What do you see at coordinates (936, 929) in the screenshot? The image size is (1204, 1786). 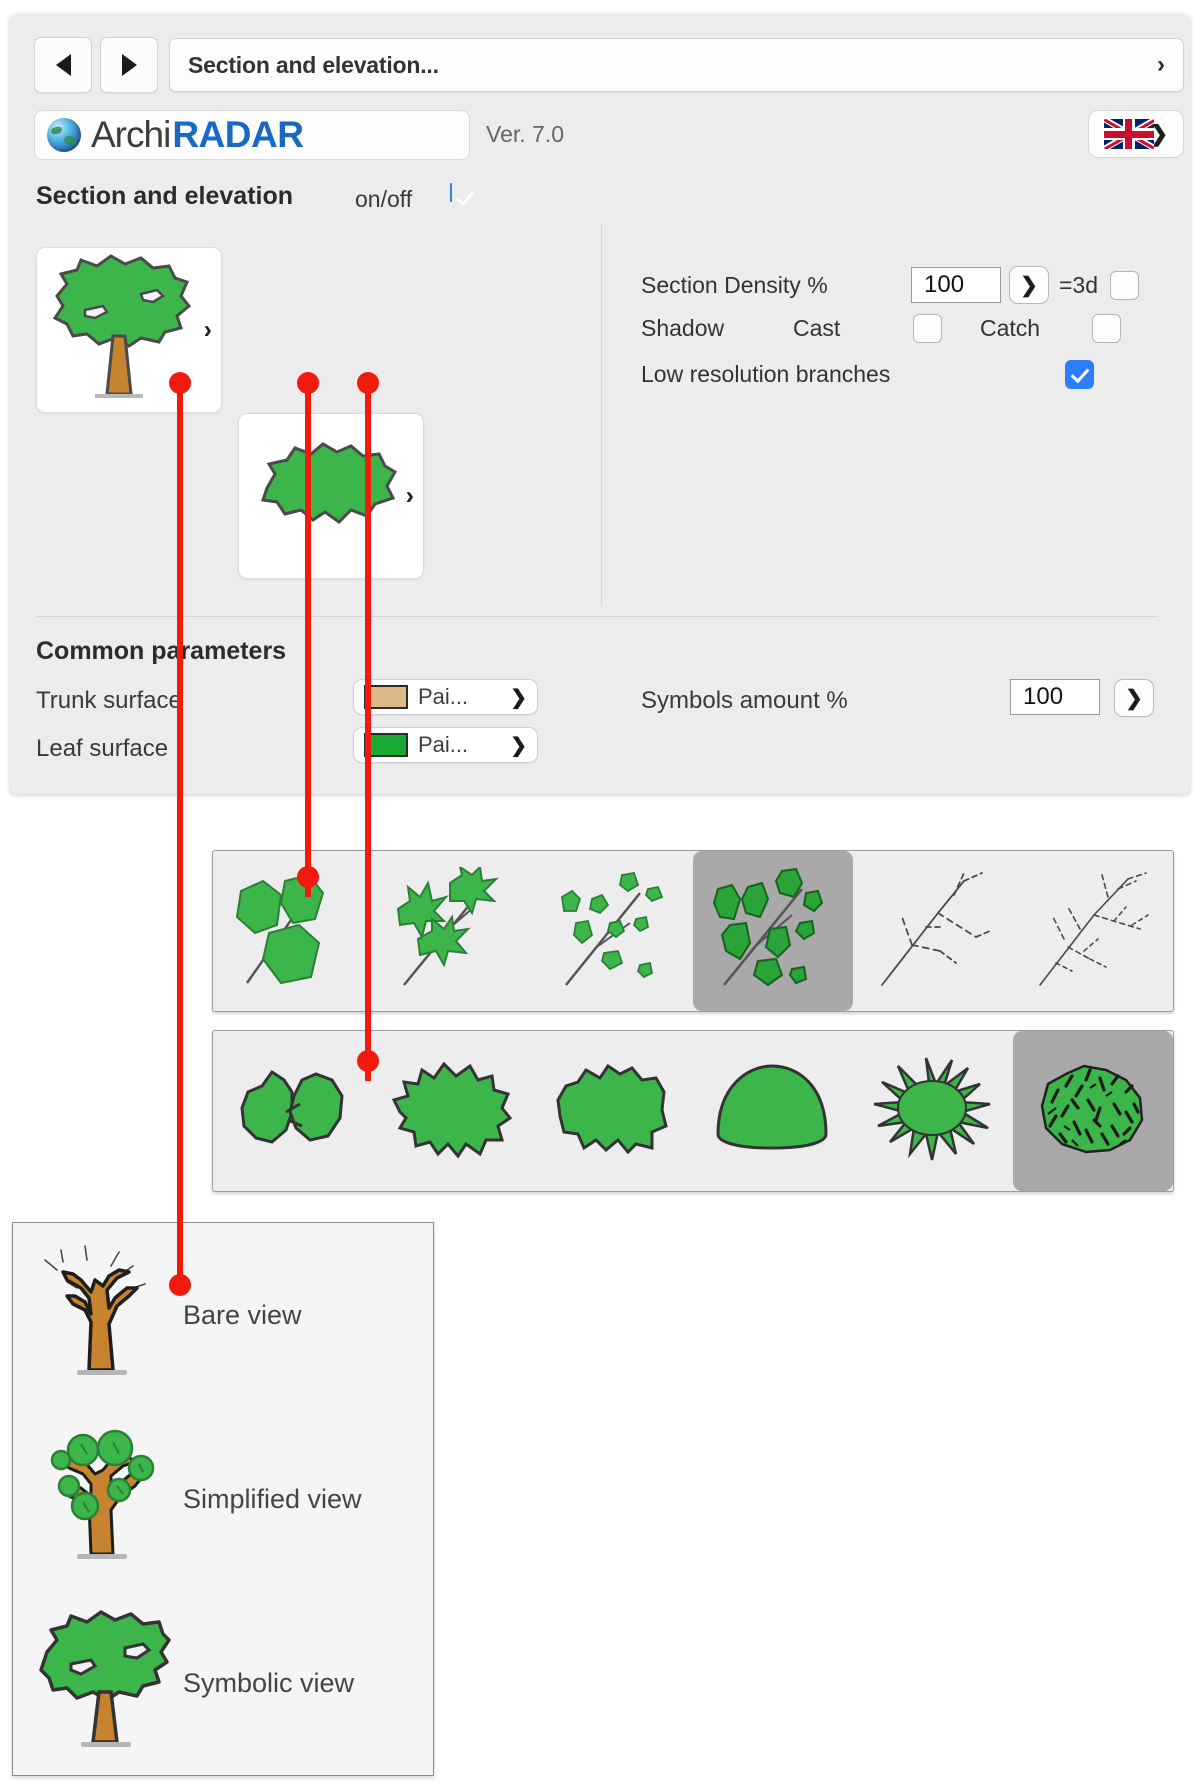 I see `branch-bare-sparse-icon` at bounding box center [936, 929].